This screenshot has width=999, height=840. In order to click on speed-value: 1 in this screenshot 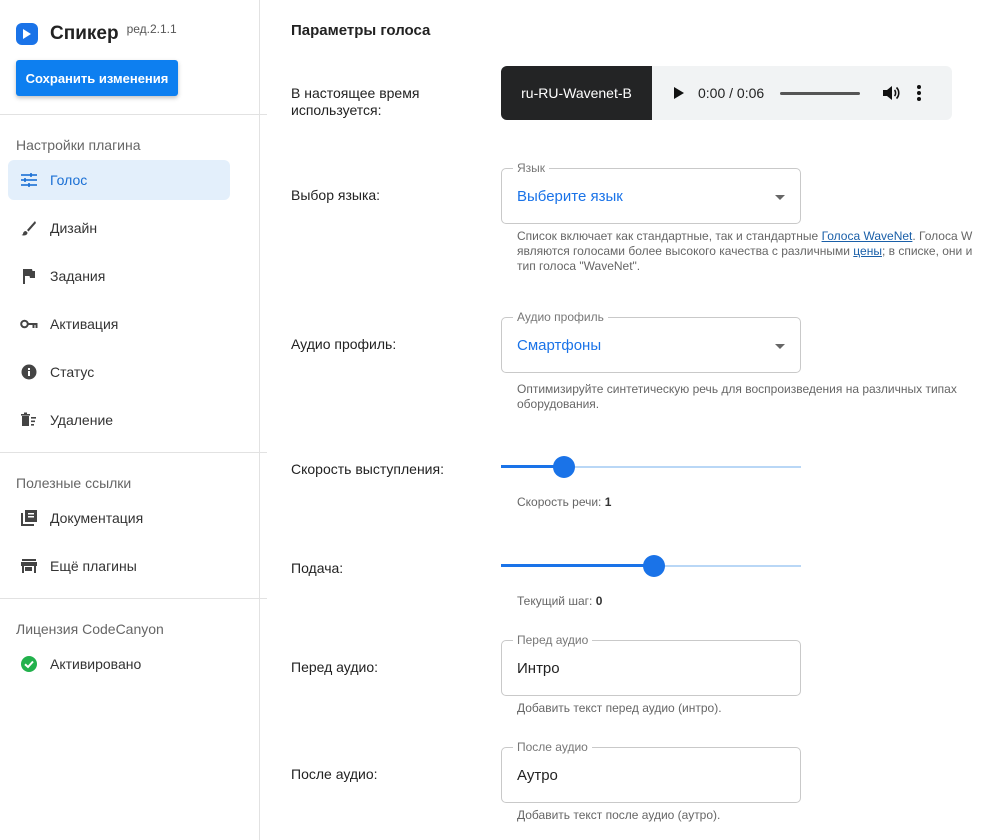, I will do `click(608, 502)`.